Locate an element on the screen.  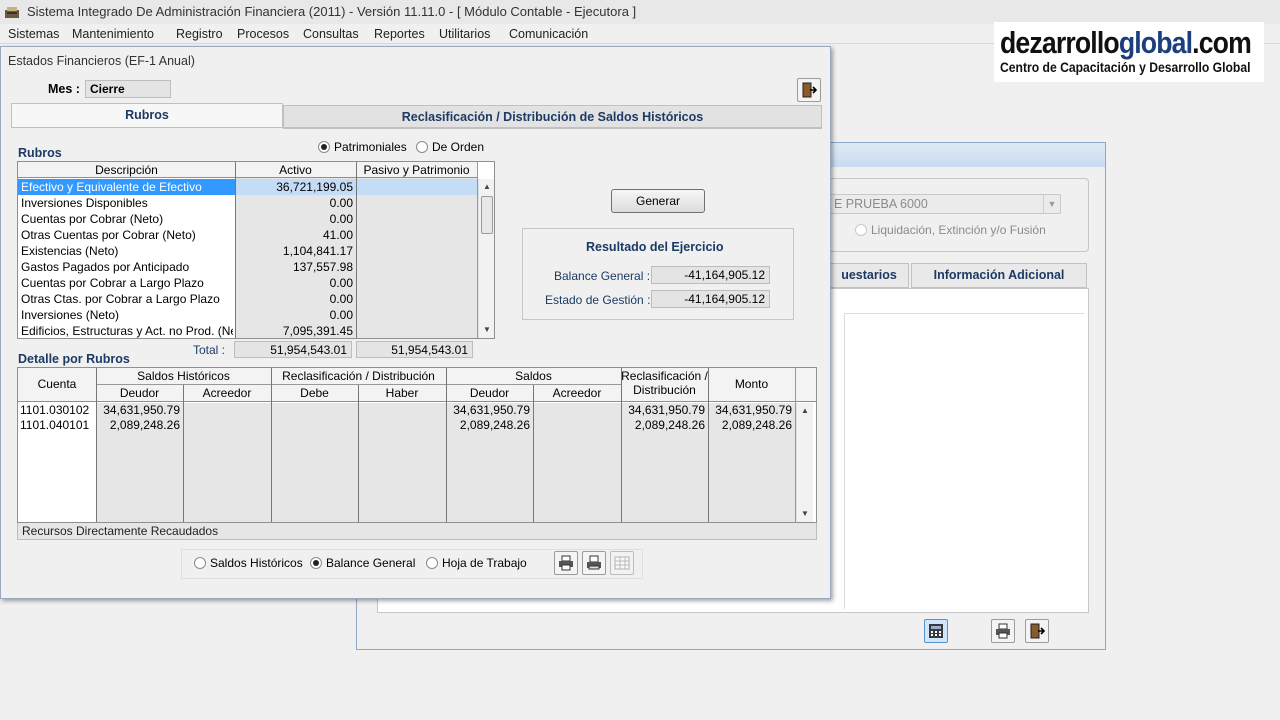
rubro-activo: 41.00 is located at coordinates (294, 235).